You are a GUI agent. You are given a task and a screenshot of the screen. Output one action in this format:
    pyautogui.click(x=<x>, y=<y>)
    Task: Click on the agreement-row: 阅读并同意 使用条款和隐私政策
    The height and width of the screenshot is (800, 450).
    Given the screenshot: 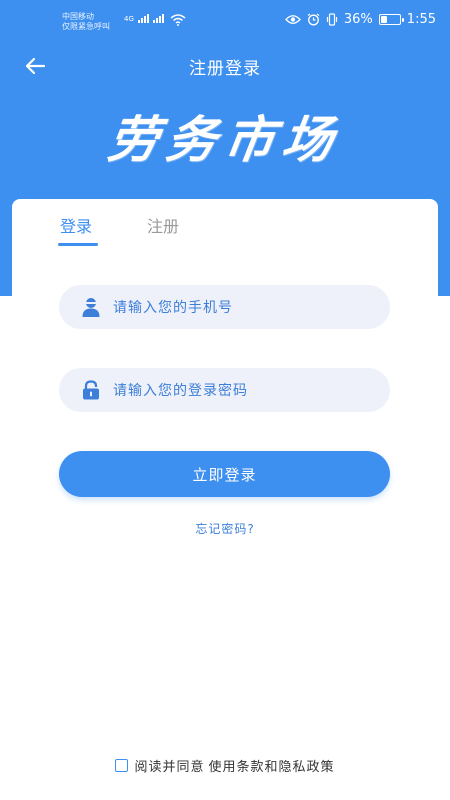 What is the action you would take?
    pyautogui.click(x=225, y=765)
    